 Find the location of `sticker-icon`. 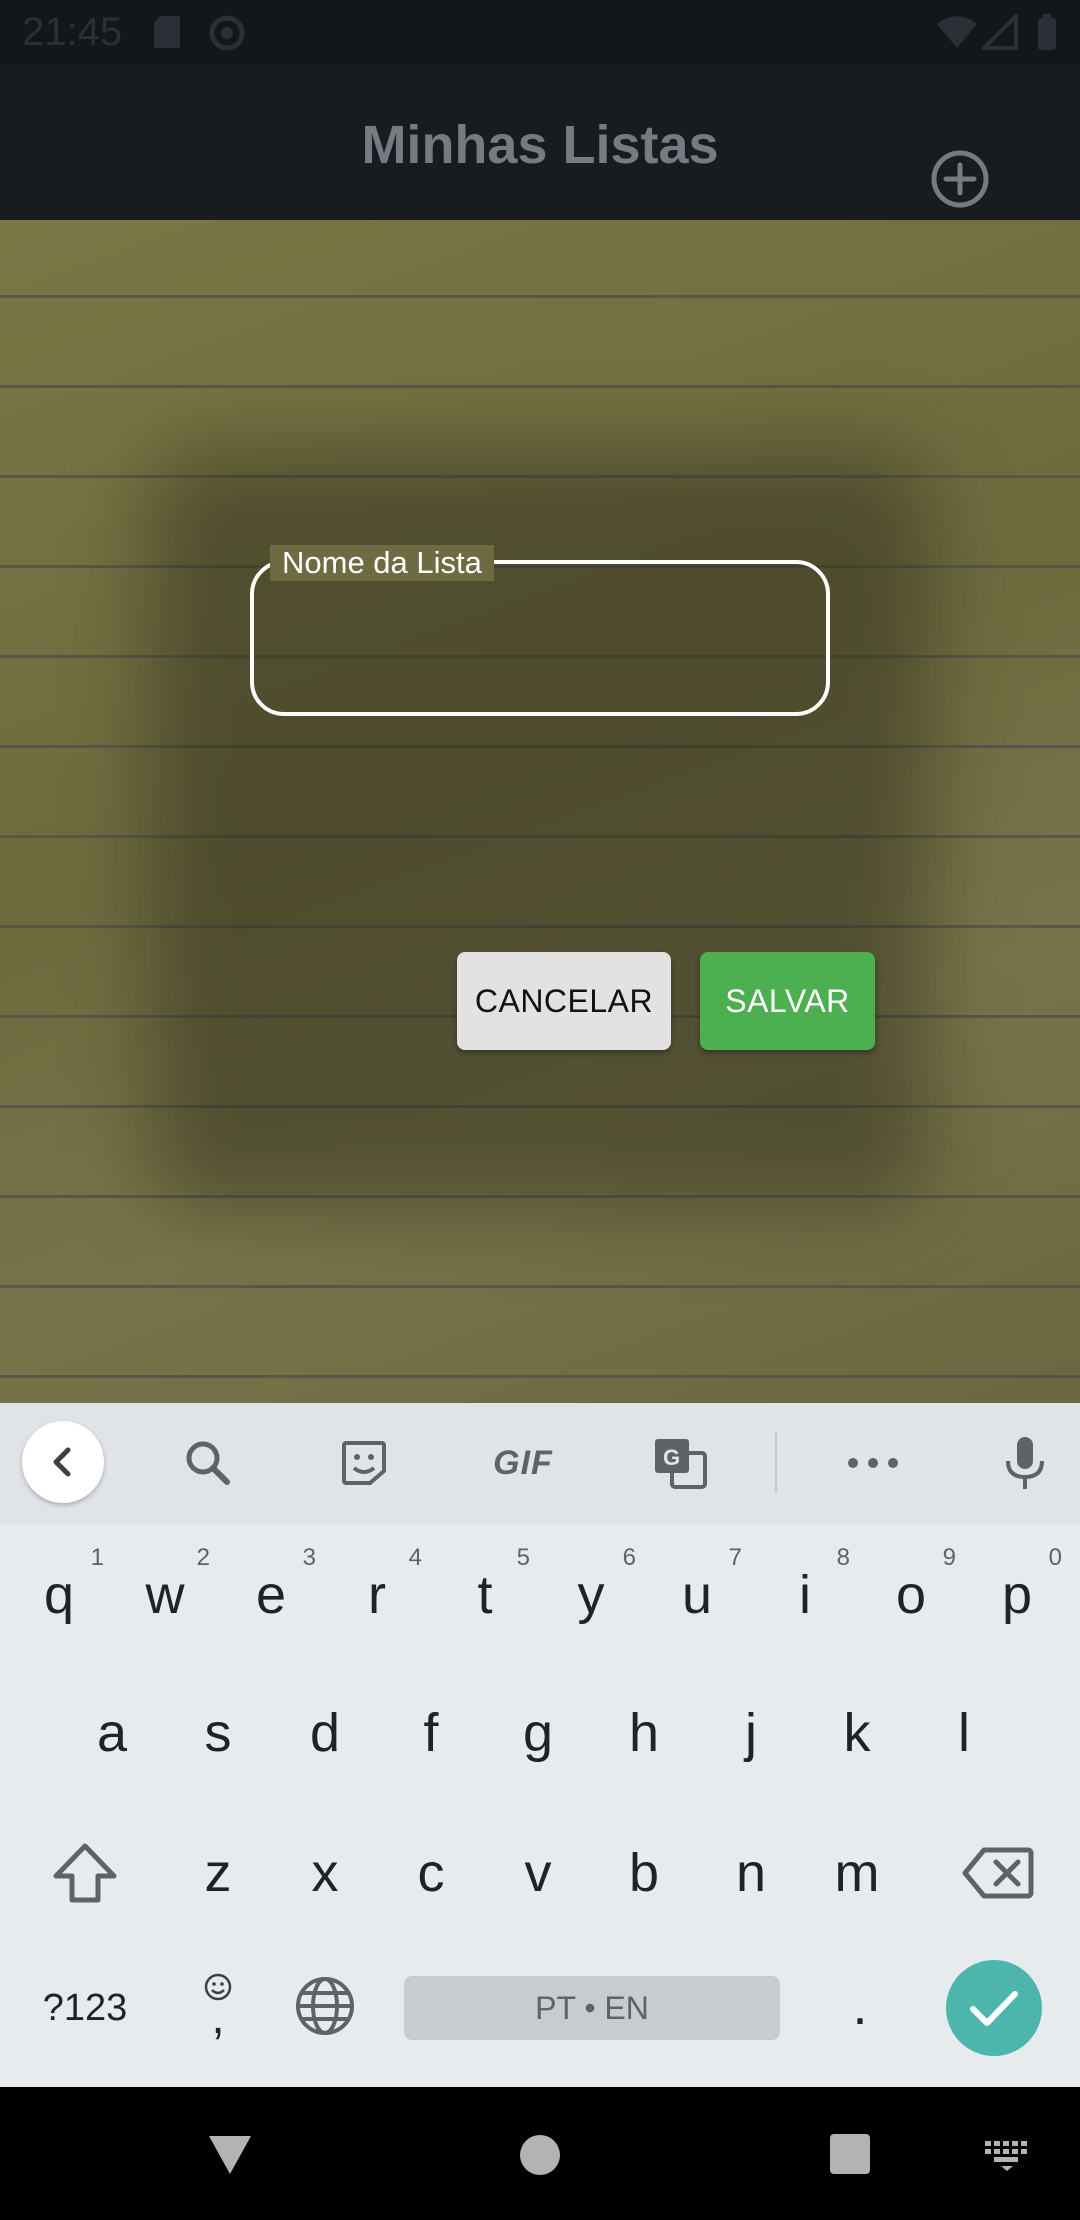

sticker-icon is located at coordinates (364, 1463).